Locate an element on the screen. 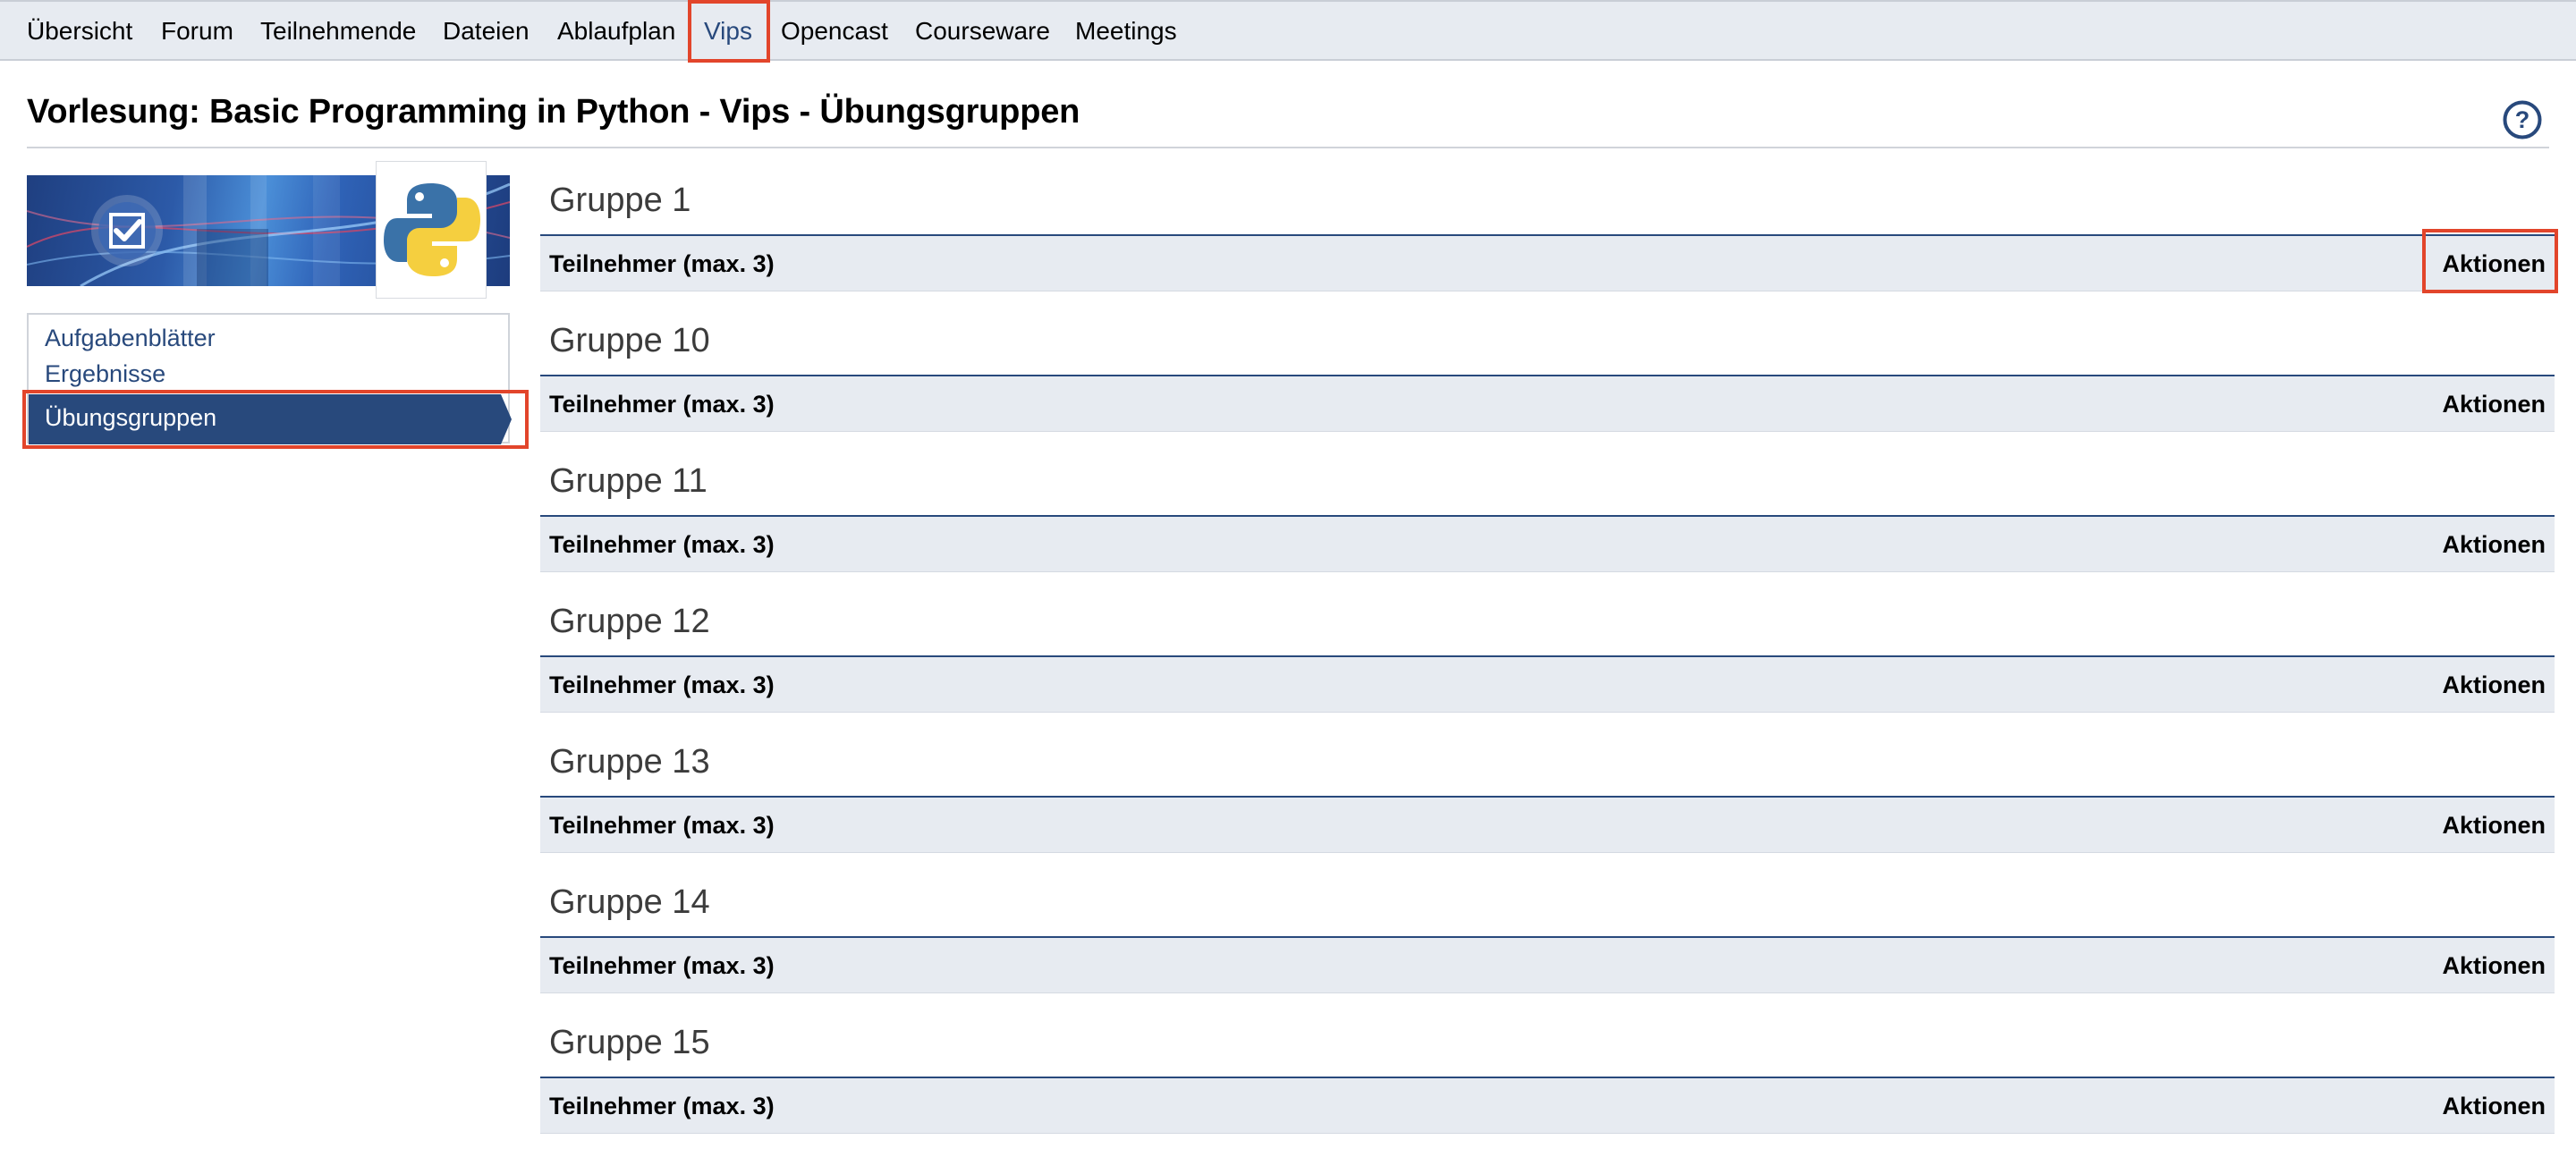  group-title: Gruppe 11 is located at coordinates (628, 481).